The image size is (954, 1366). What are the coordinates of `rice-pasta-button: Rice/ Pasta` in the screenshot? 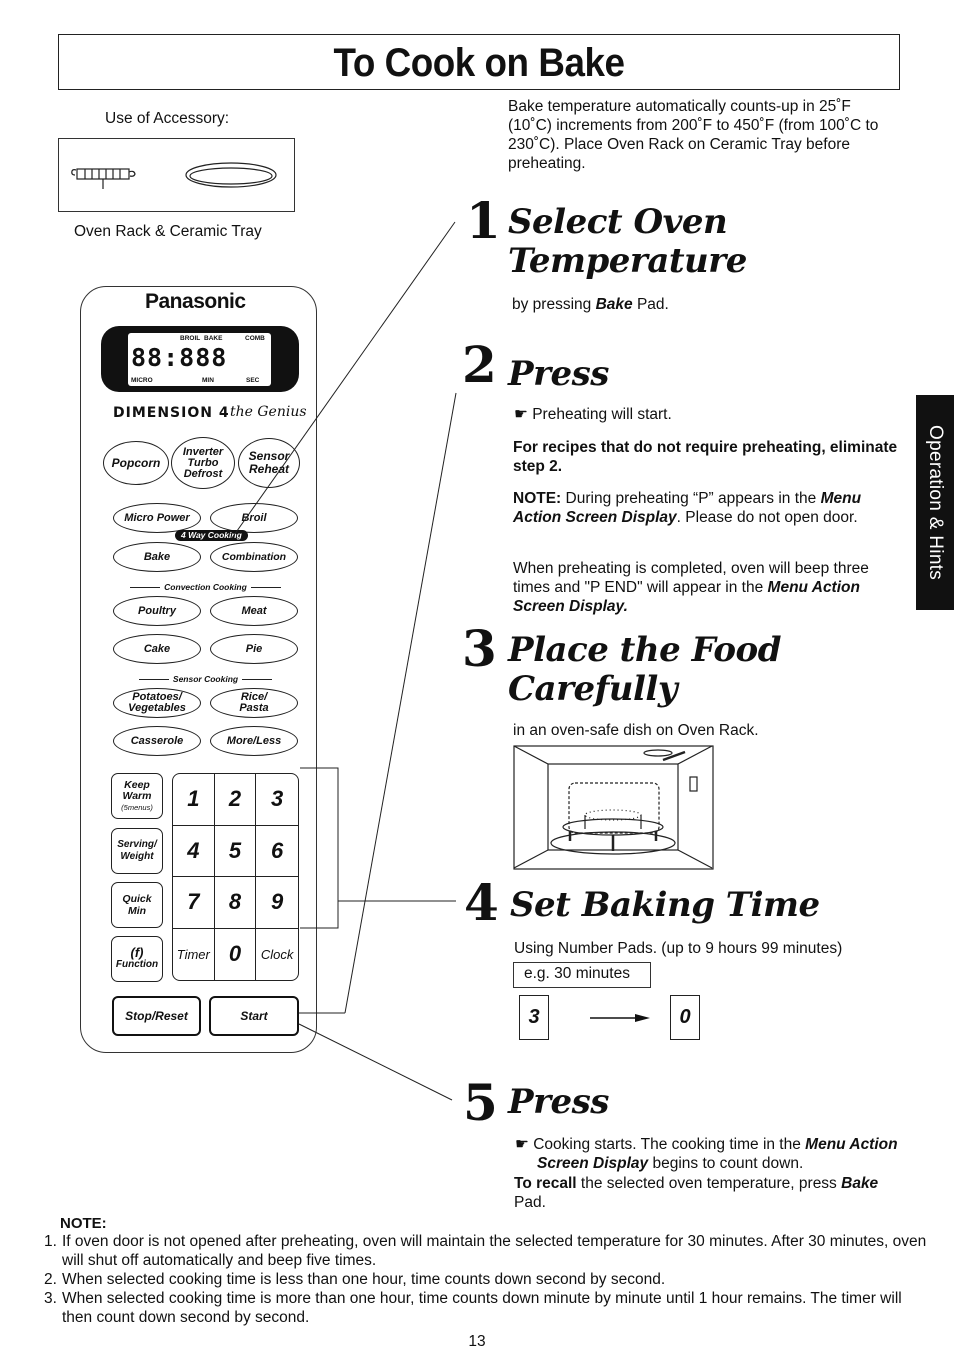 It's located at (254, 703).